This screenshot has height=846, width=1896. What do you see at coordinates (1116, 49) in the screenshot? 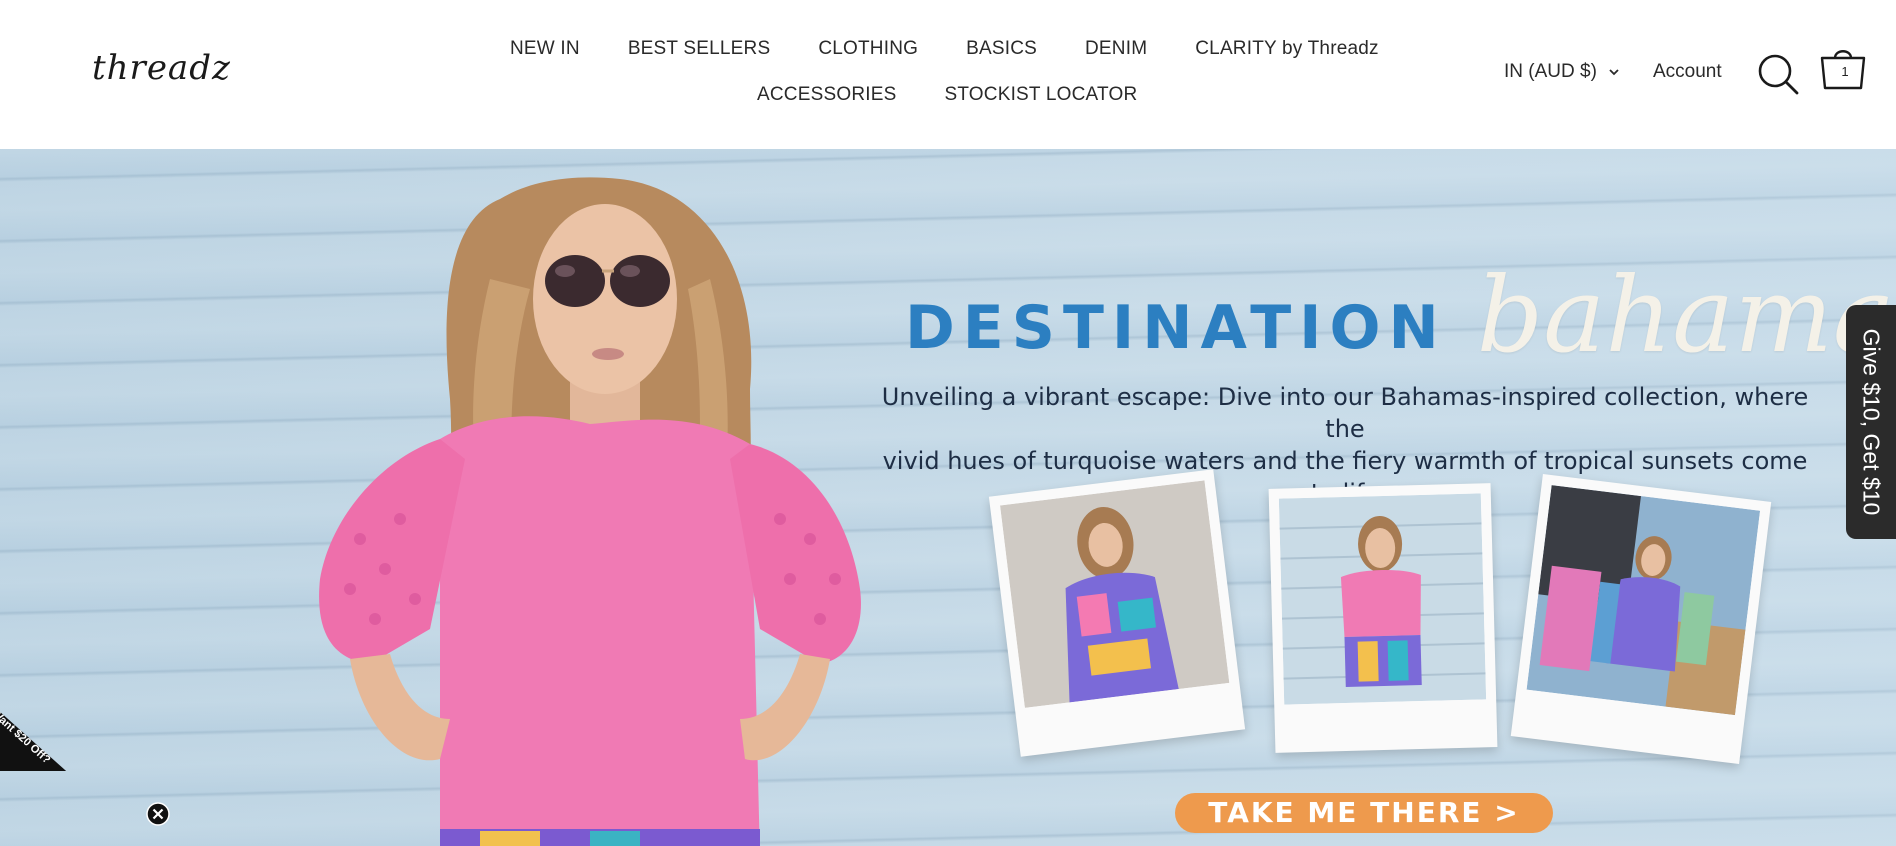
I see `nav-denim: DENIM` at bounding box center [1116, 49].